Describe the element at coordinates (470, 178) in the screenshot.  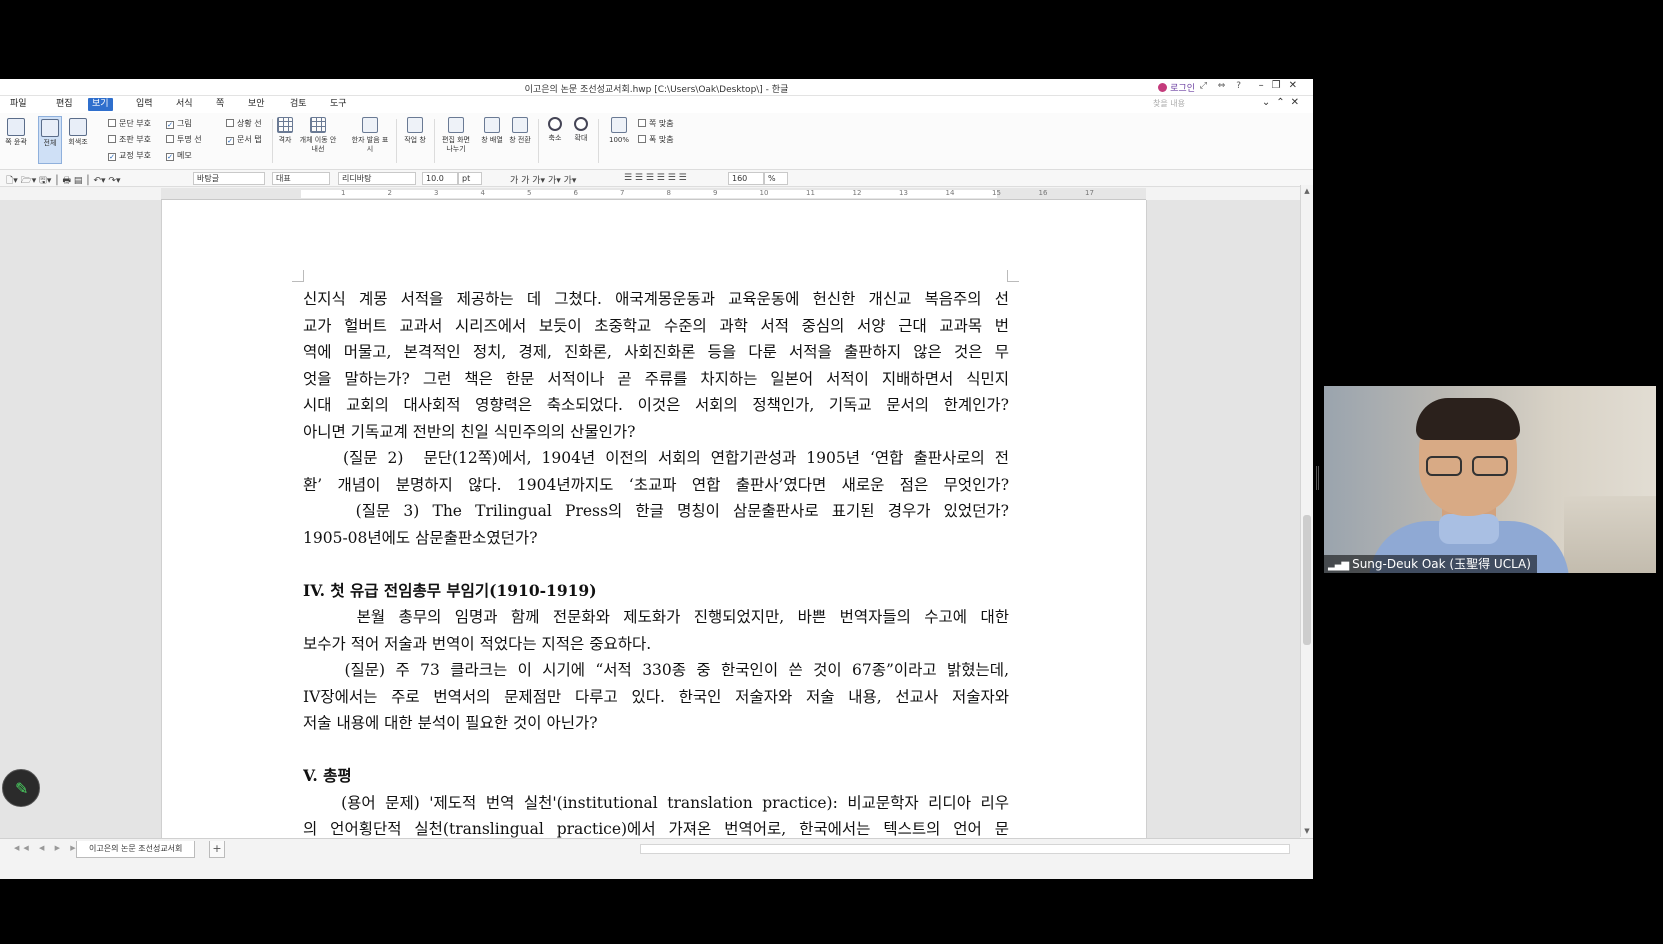
I see `font-unit-select: pt` at that location.